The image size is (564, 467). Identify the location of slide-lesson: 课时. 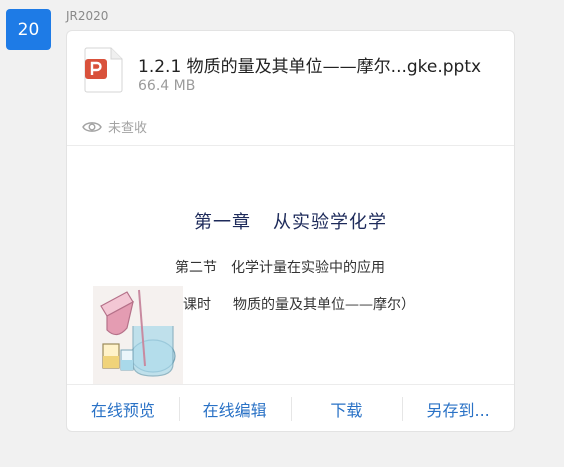
(197, 305).